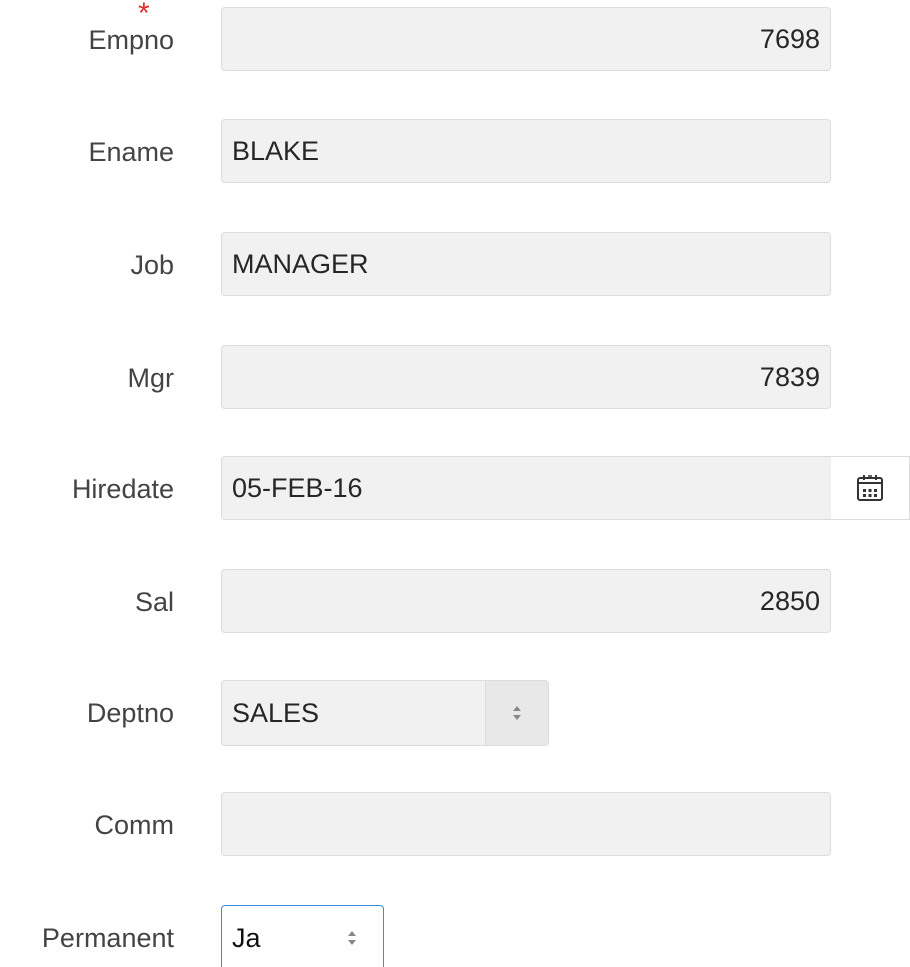 Image resolution: width=910 pixels, height=967 pixels. Describe the element at coordinates (131, 152) in the screenshot. I see `ename-label: Ename` at that location.